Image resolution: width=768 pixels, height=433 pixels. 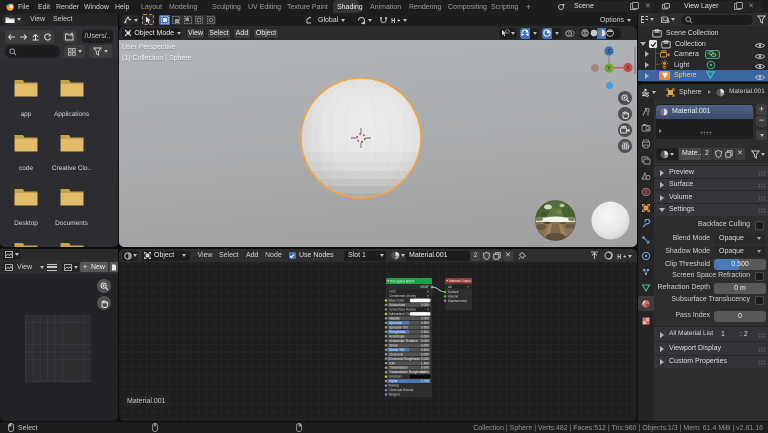 I want to click on svg-text: Displacement, so click(x=457, y=301).